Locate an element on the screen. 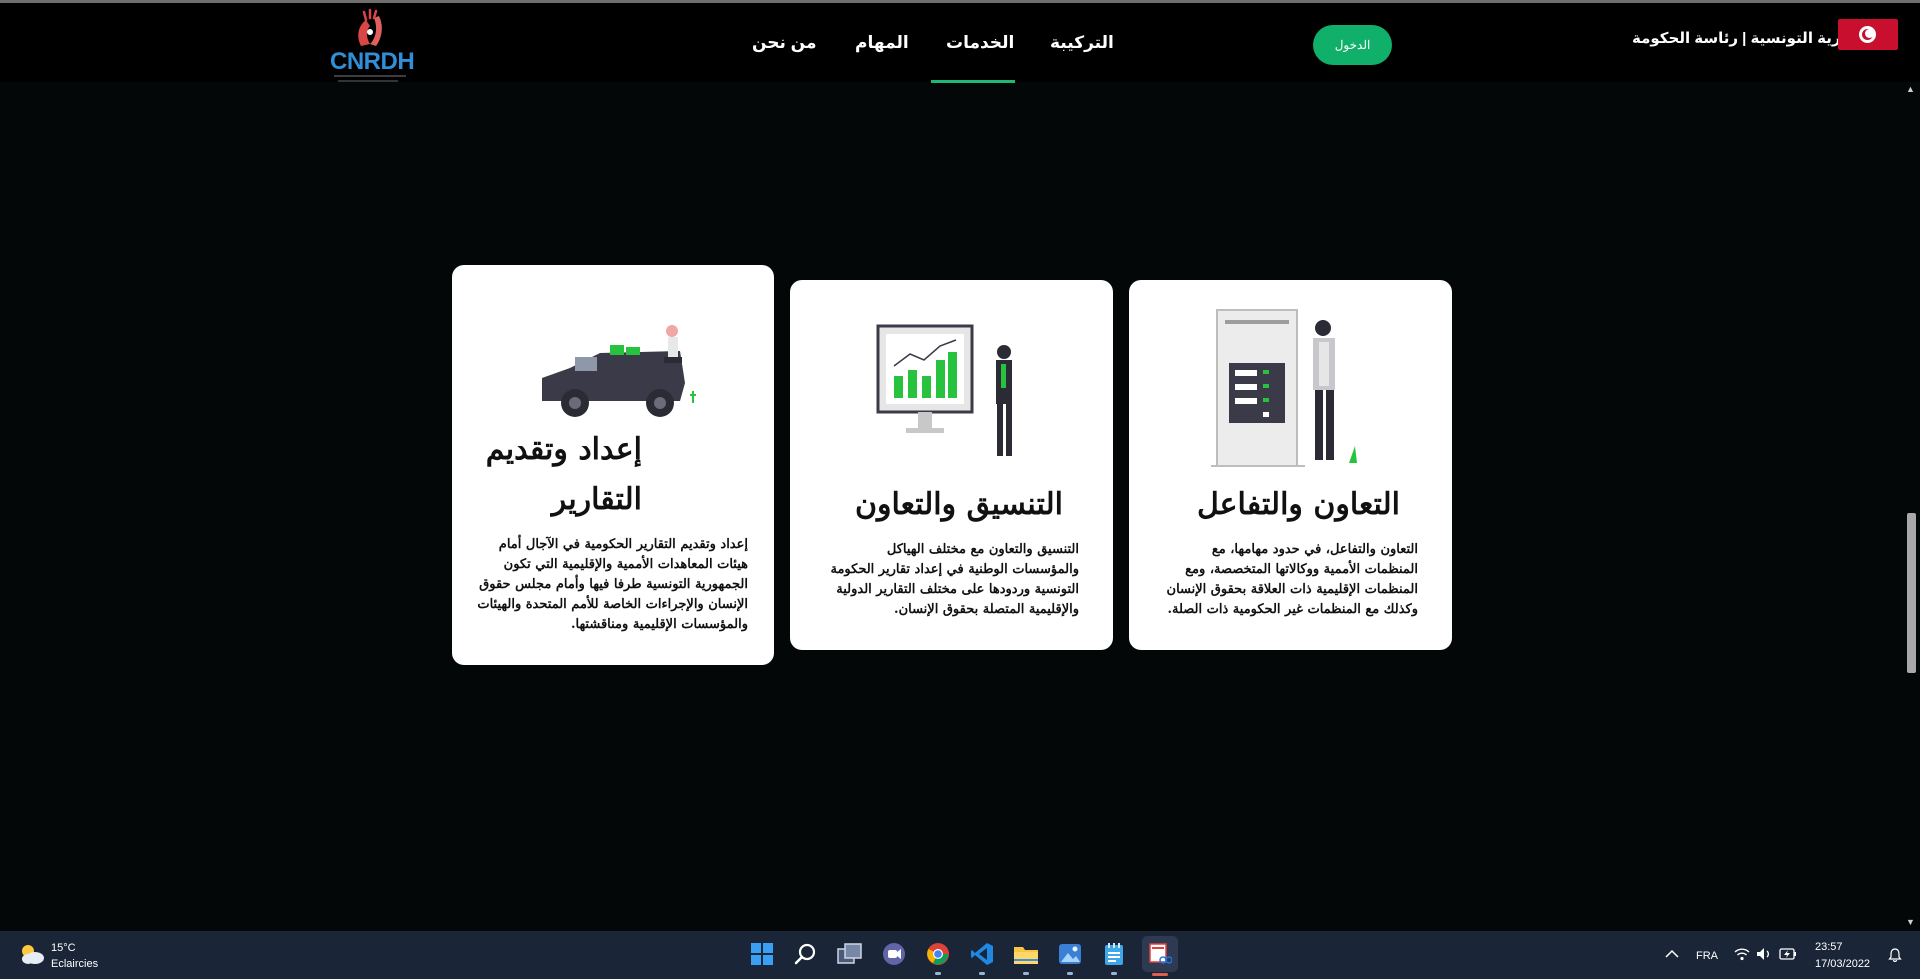 Image resolution: width=1920 pixels, height=979 pixels. battery-icon is located at coordinates (1788, 954).